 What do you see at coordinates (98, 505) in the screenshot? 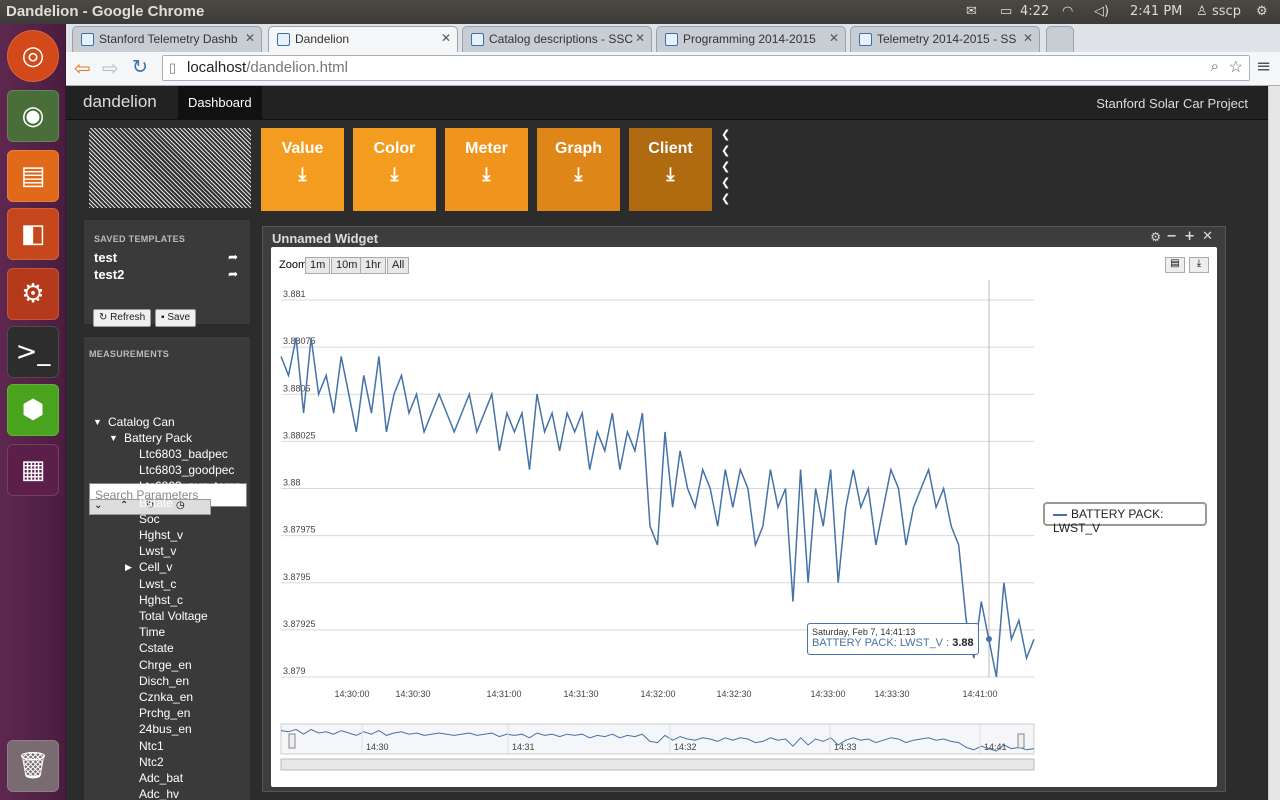
I see `expand-all-icon: ⌄` at bounding box center [98, 505].